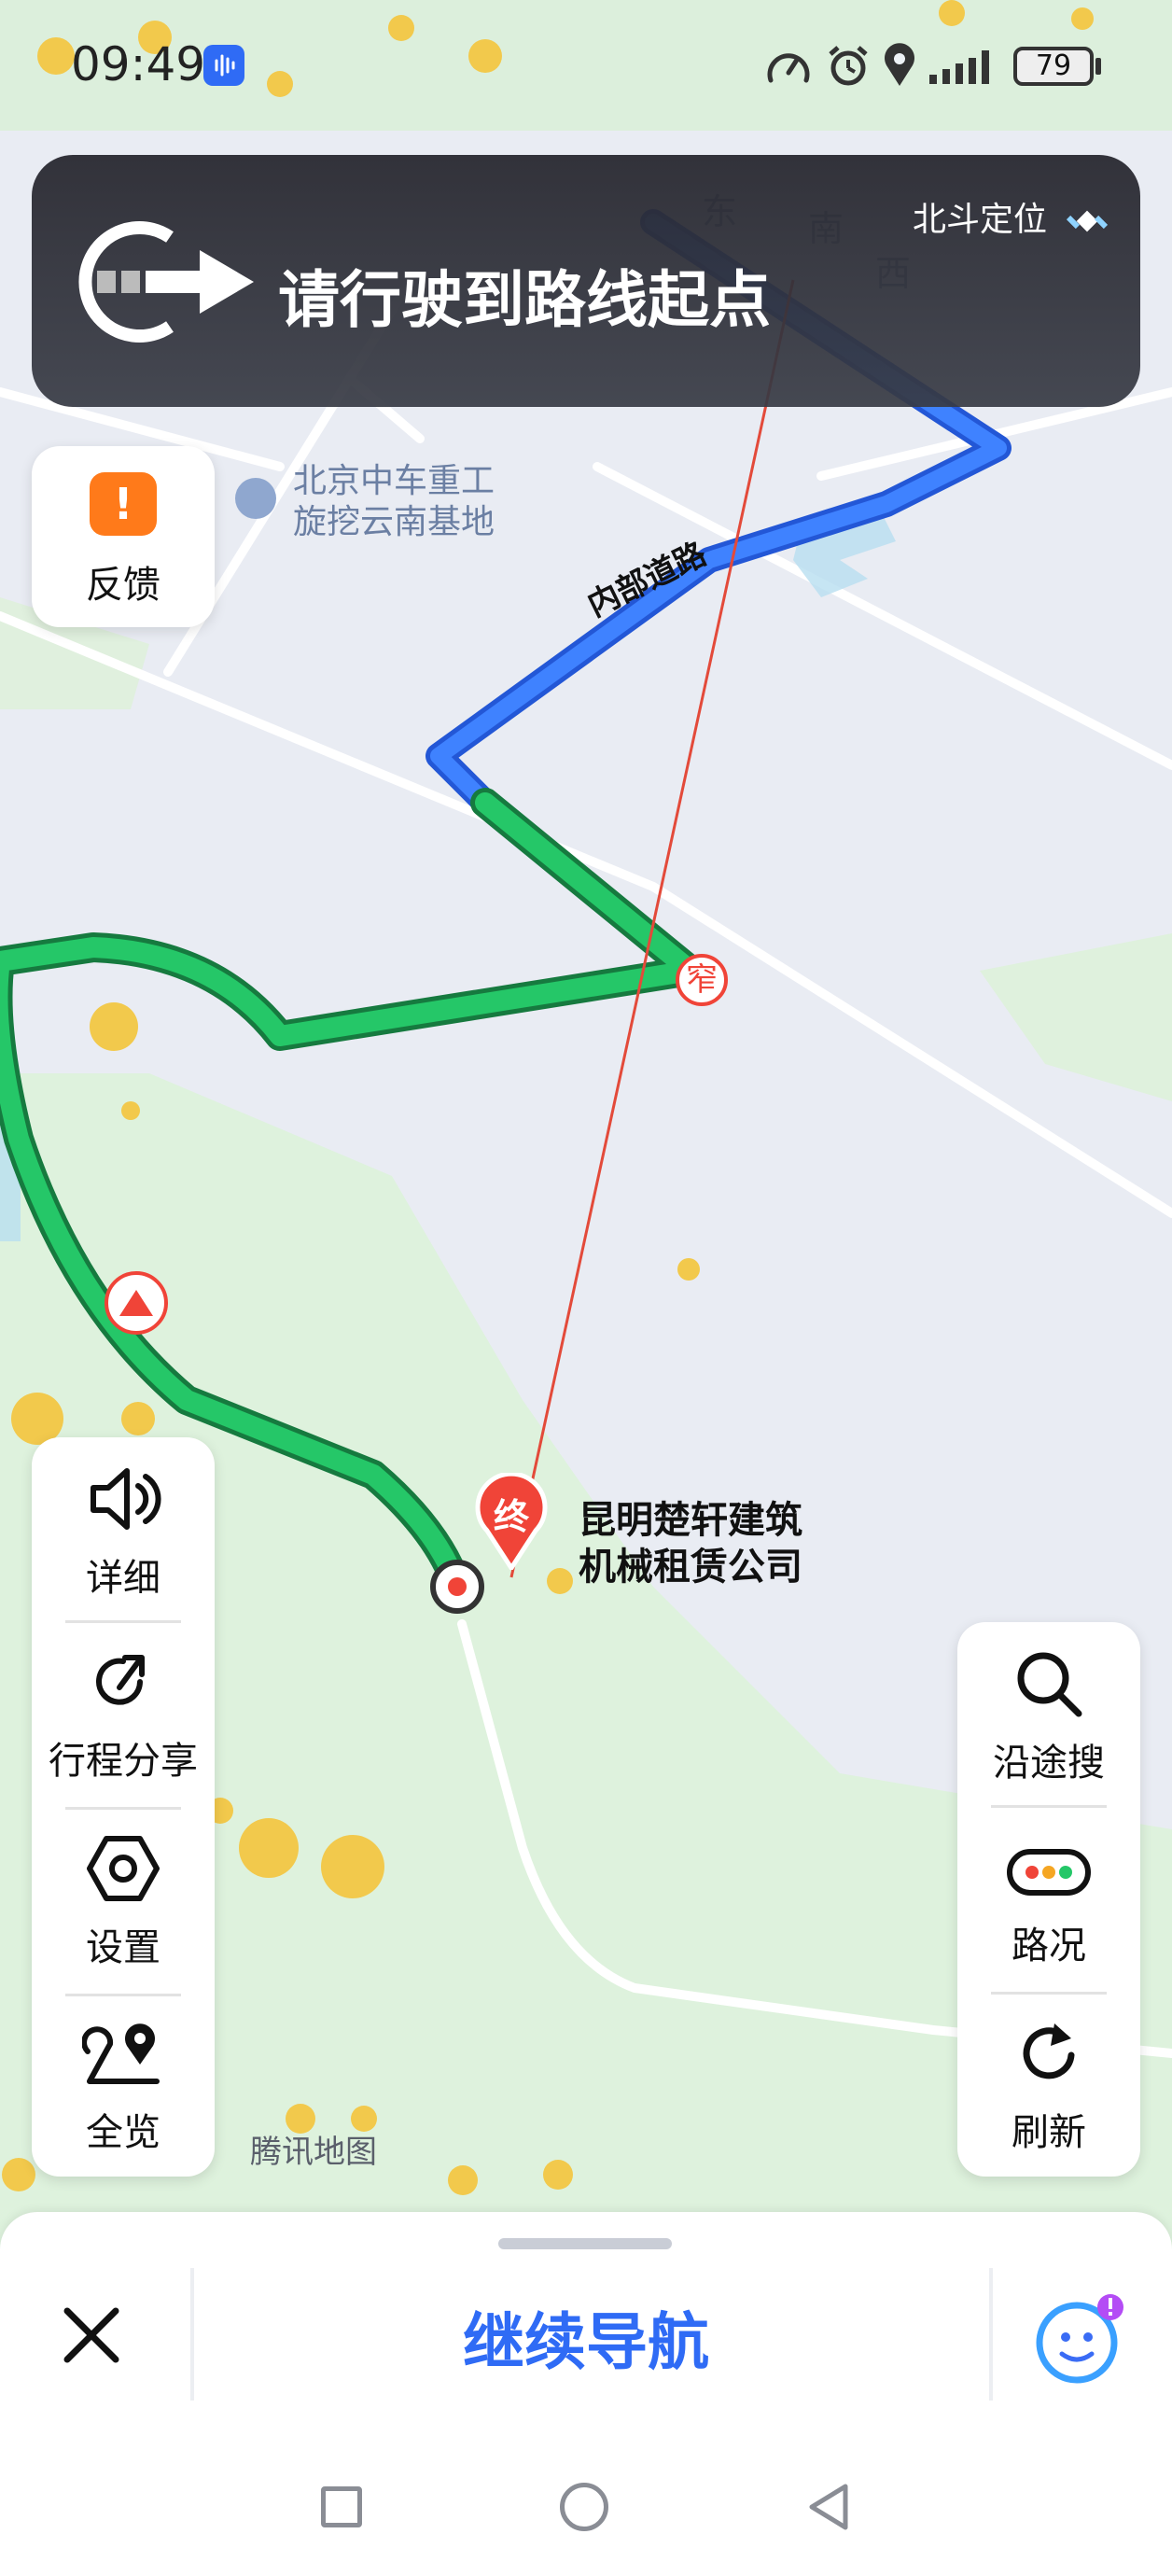  What do you see at coordinates (123, 2086) in the screenshot?
I see `overview-button: 全览` at bounding box center [123, 2086].